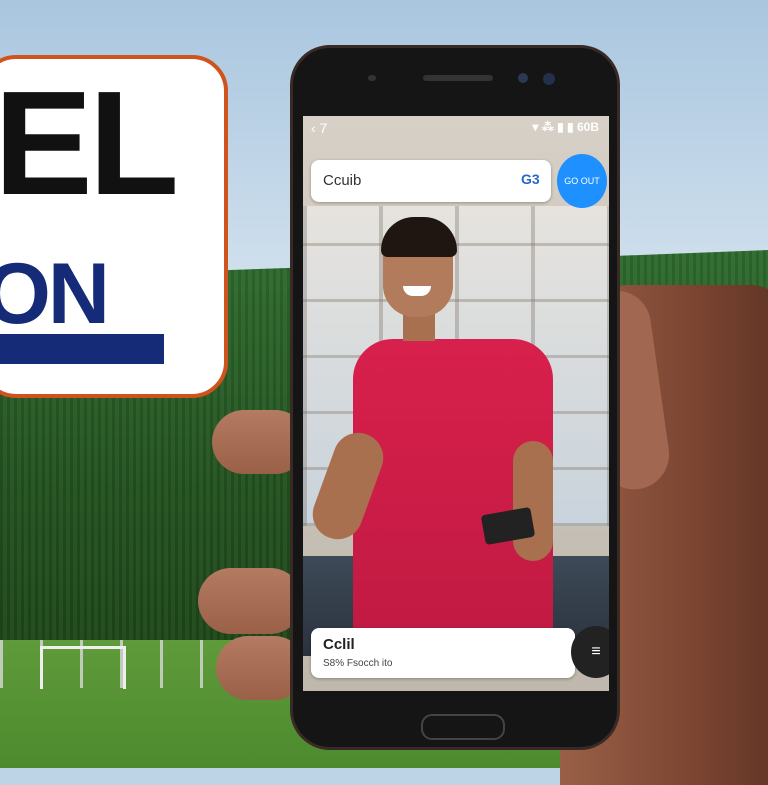 The height and width of the screenshot is (785, 768). I want to click on search-badge: G3, so click(530, 179).